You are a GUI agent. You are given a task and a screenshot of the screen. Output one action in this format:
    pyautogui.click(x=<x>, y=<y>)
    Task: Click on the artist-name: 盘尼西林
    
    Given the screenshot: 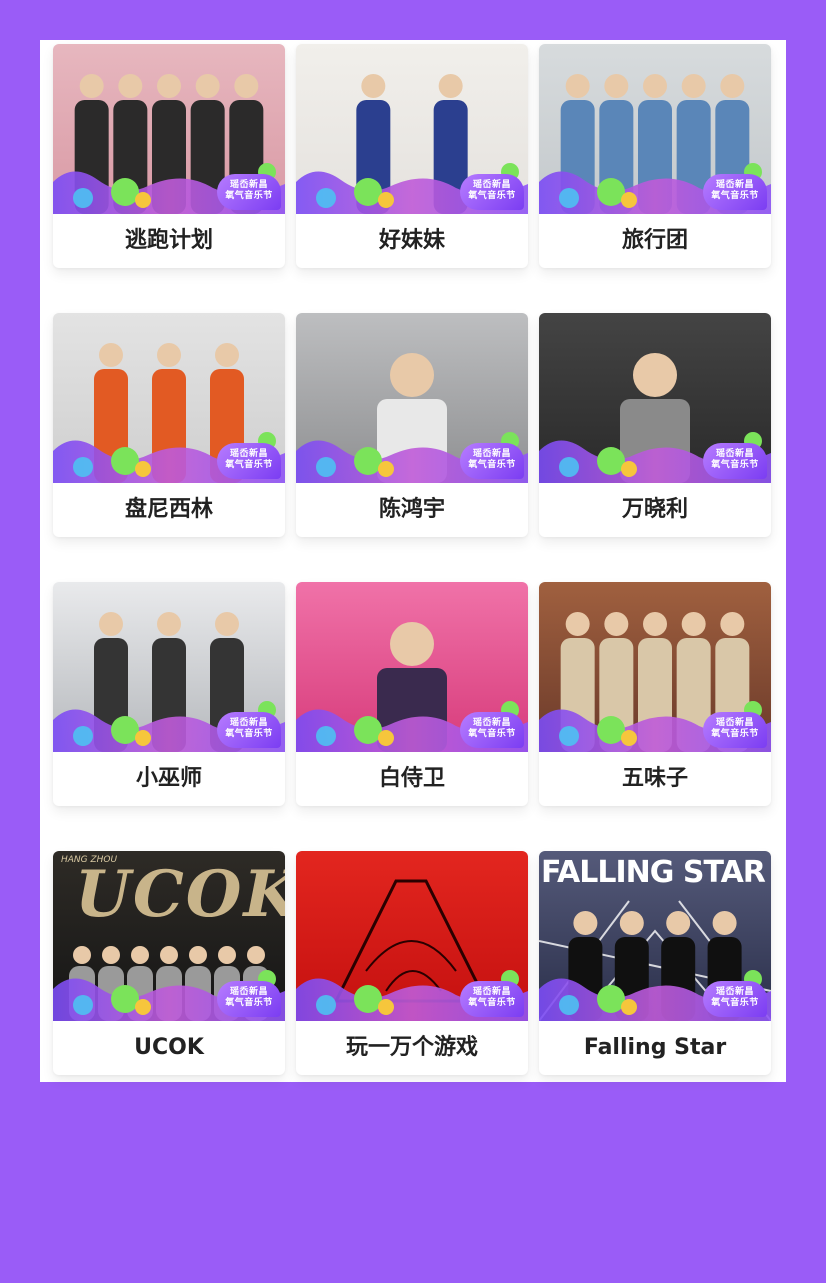 What is the action you would take?
    pyautogui.click(x=168, y=509)
    